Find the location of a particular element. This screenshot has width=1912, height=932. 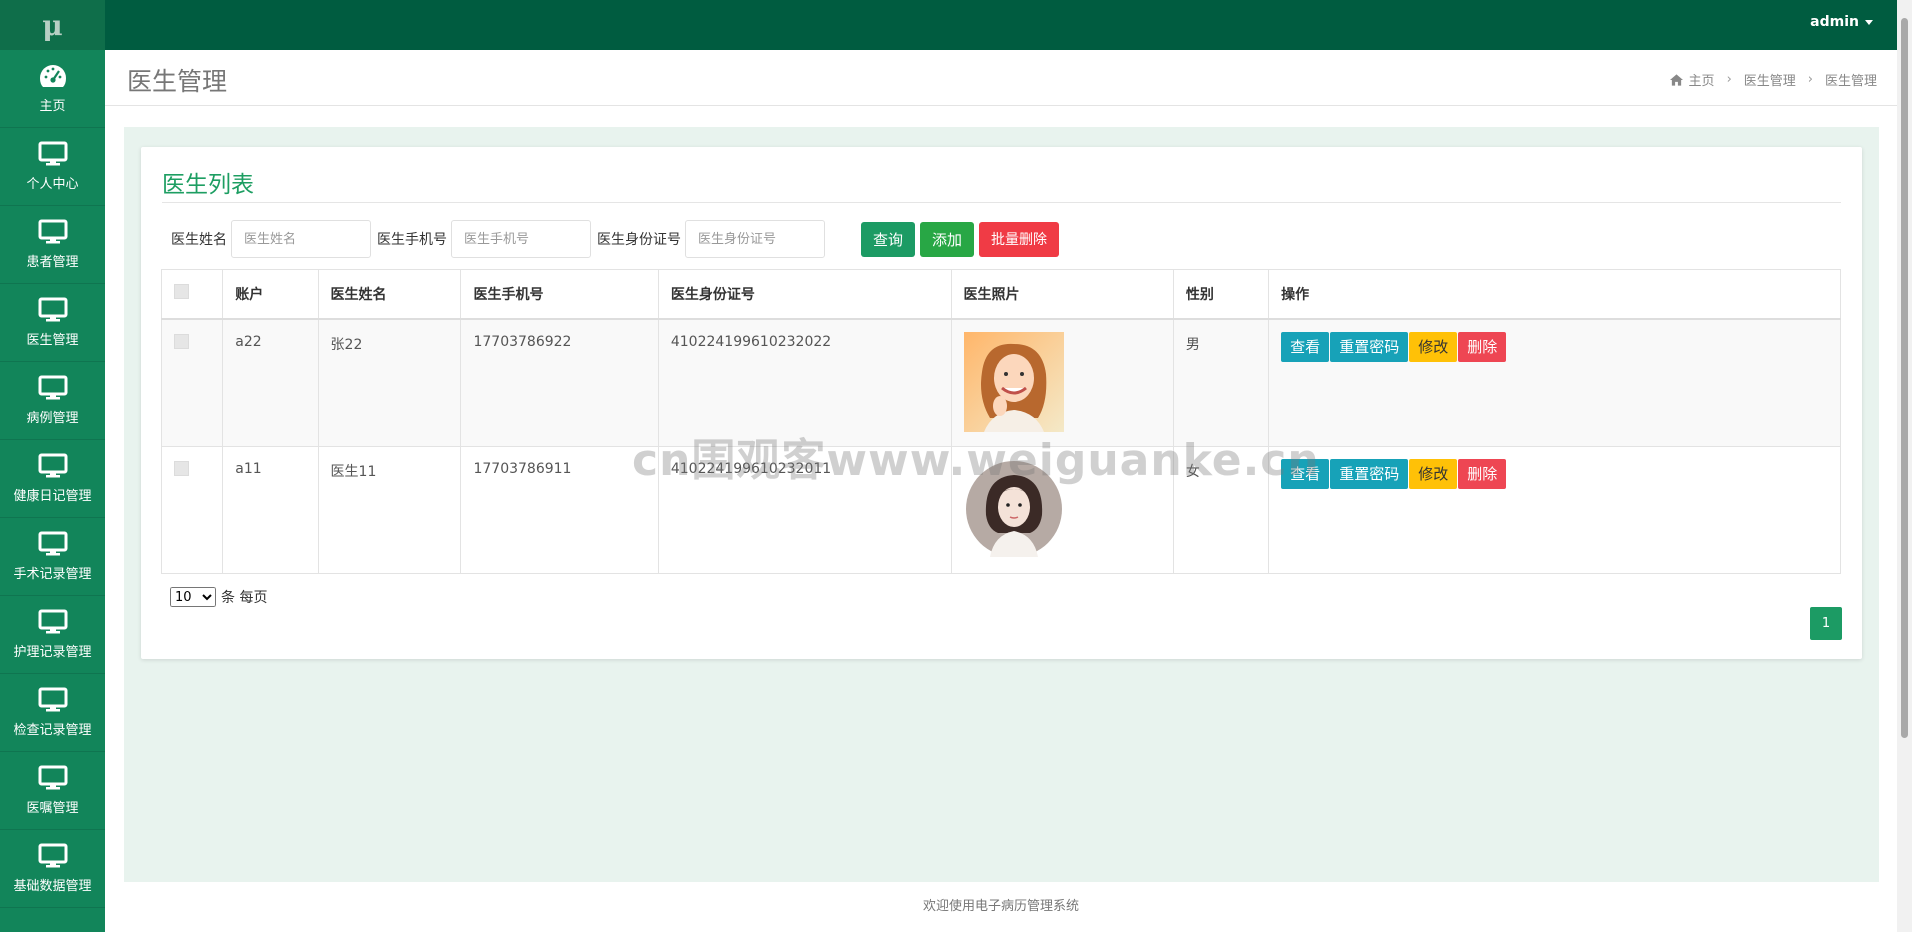

breadcrumb-home: 主页 is located at coordinates (1702, 79).